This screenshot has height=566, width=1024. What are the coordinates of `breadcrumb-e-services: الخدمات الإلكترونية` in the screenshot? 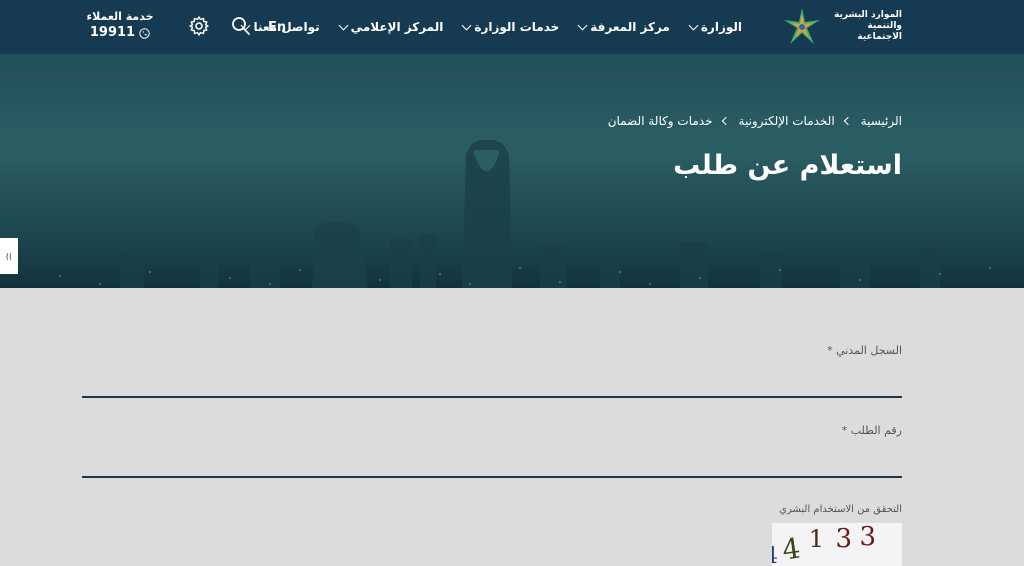 It's located at (787, 121).